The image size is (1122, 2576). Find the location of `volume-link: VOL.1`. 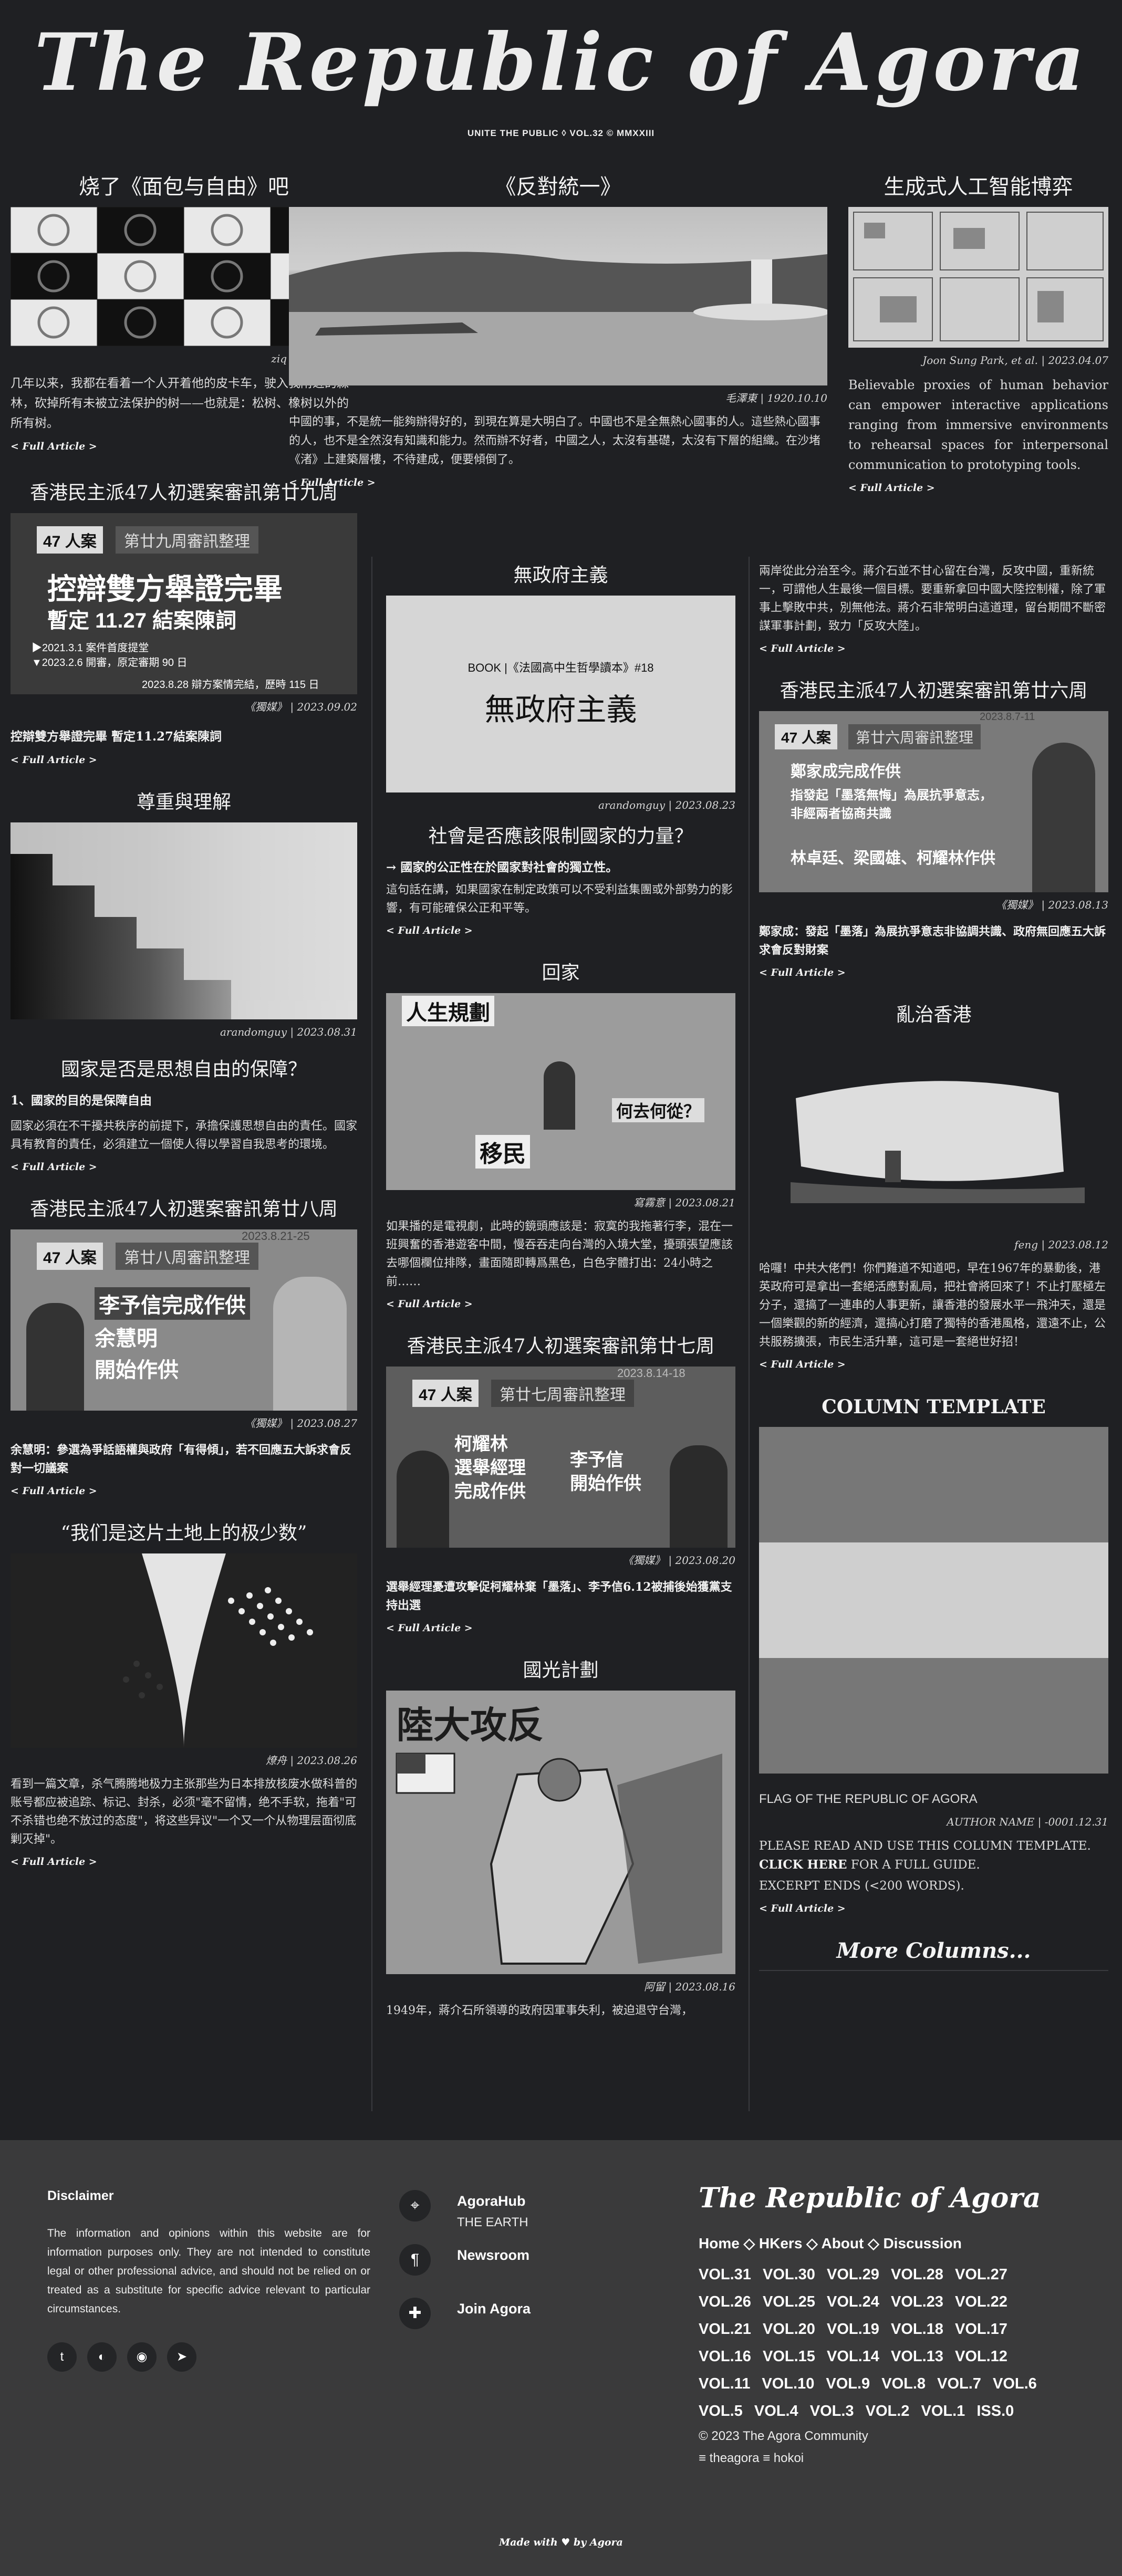

volume-link: VOL.1 is located at coordinates (943, 2411).